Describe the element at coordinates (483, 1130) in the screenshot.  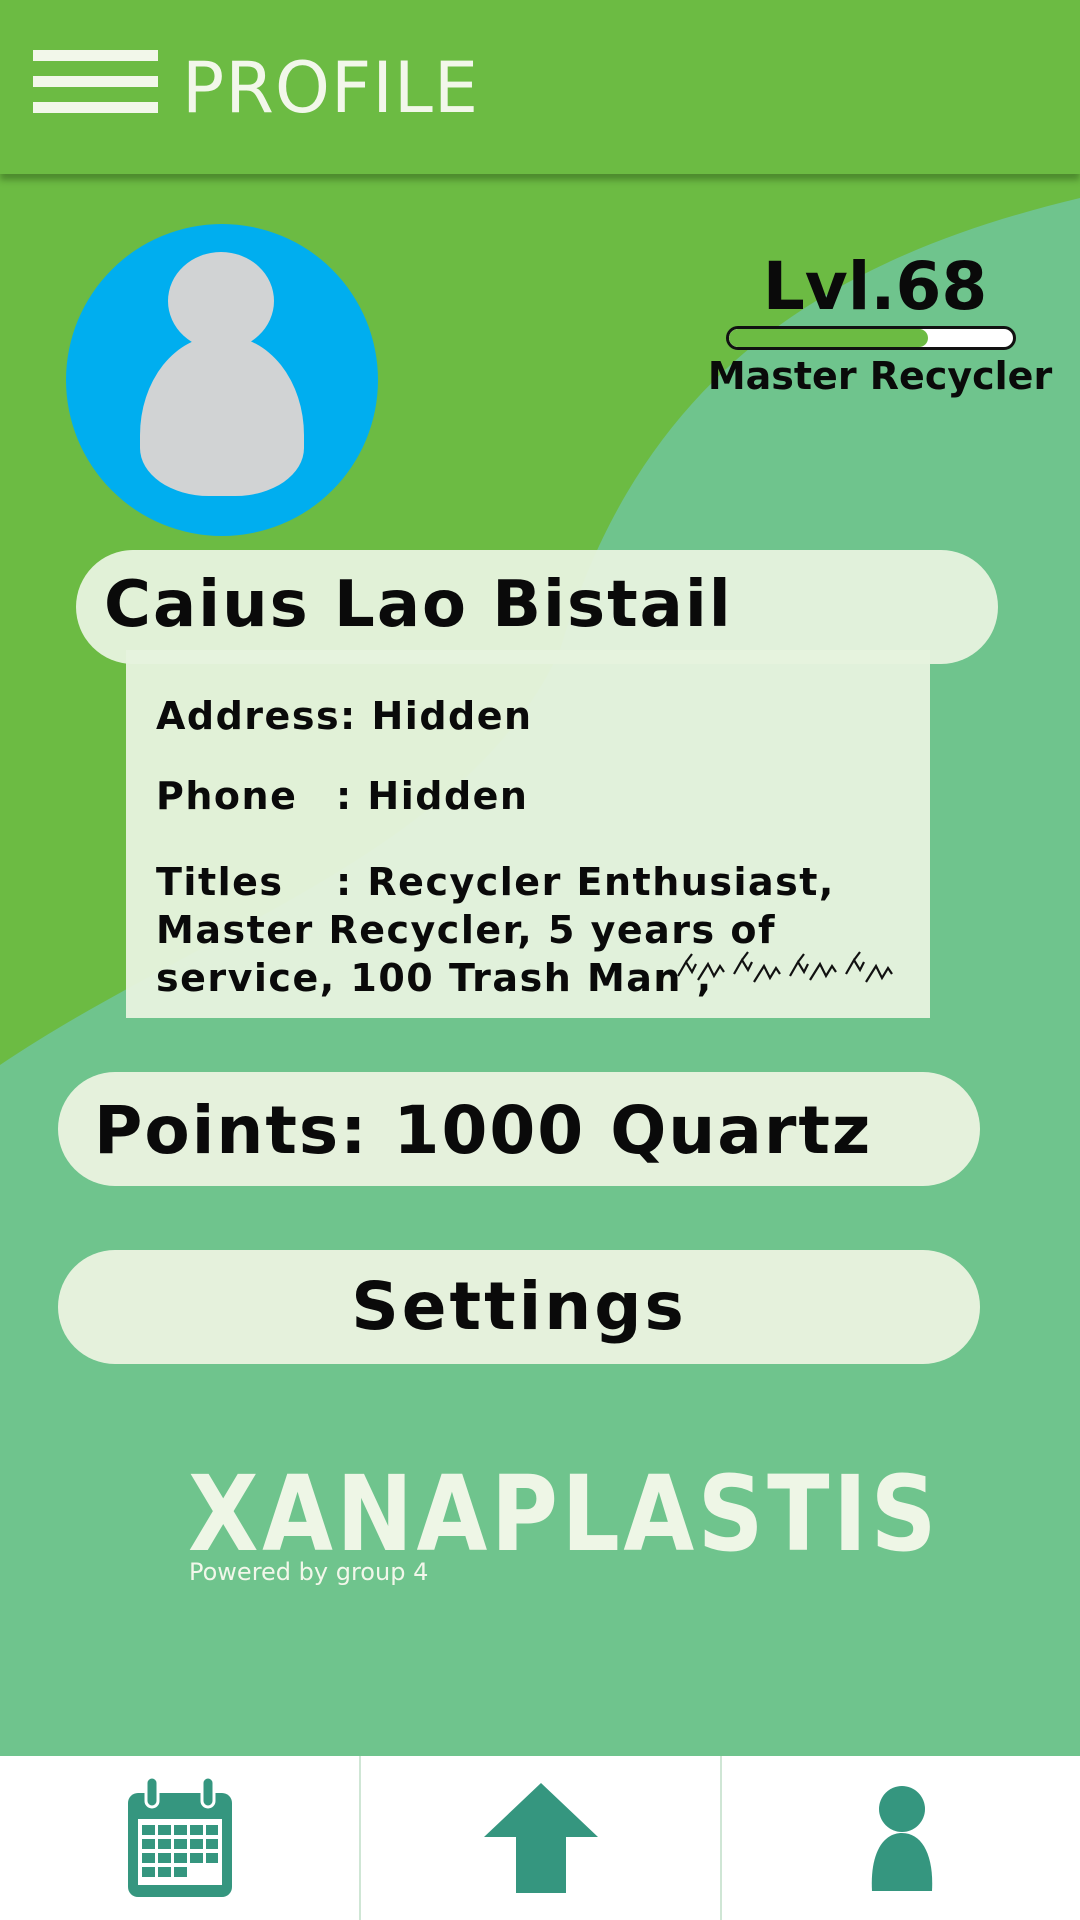
I see `points-text: Points: 1000 Quartz` at that location.